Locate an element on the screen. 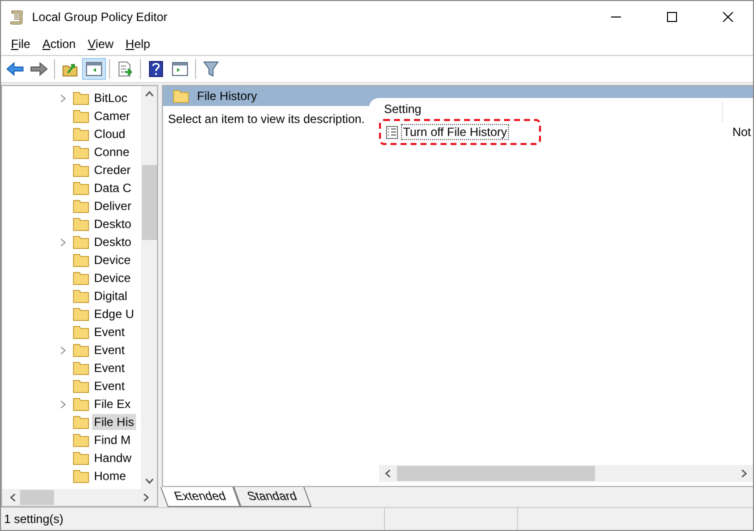 Image resolution: width=754 pixels, height=531 pixels. setting-name: Turn off File History is located at coordinates (455, 132).